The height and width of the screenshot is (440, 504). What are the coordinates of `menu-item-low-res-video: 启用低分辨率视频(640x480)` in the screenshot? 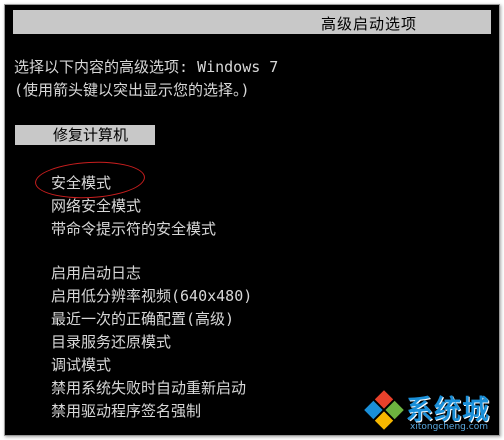 It's located at (151, 296).